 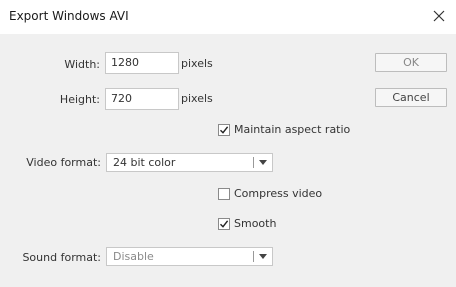 I want to click on height-label: Height:, so click(x=79, y=99).